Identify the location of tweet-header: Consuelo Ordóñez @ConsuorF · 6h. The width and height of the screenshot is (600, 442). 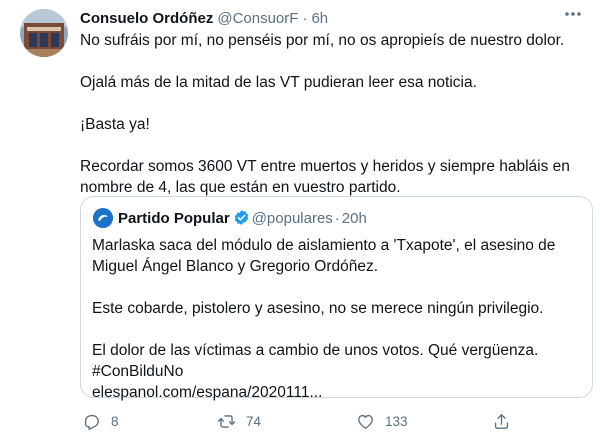
(204, 18).